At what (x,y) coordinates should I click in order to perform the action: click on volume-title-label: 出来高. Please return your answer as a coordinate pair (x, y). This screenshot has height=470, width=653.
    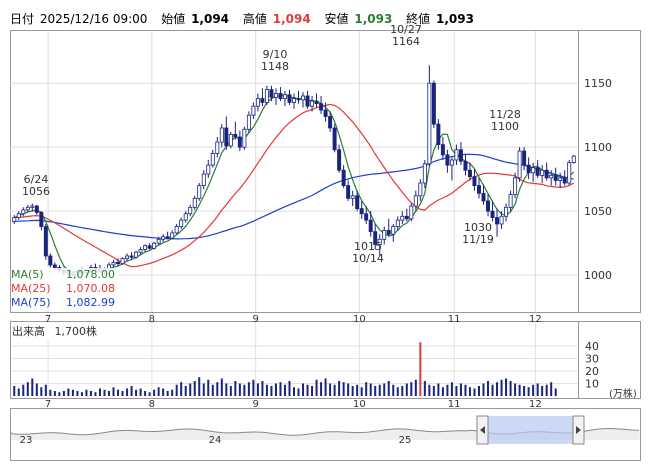
    Looking at the image, I should click on (28, 331).